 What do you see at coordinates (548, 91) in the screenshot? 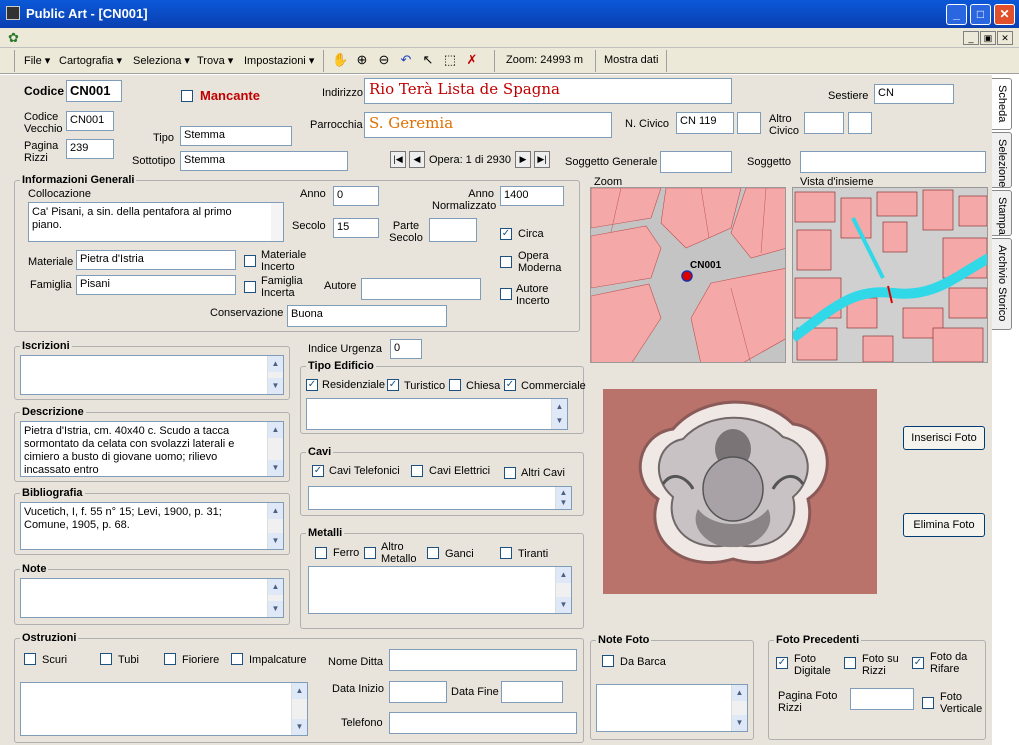
I see `indirizzo-field: Rio Terà Lista de Spagna` at bounding box center [548, 91].